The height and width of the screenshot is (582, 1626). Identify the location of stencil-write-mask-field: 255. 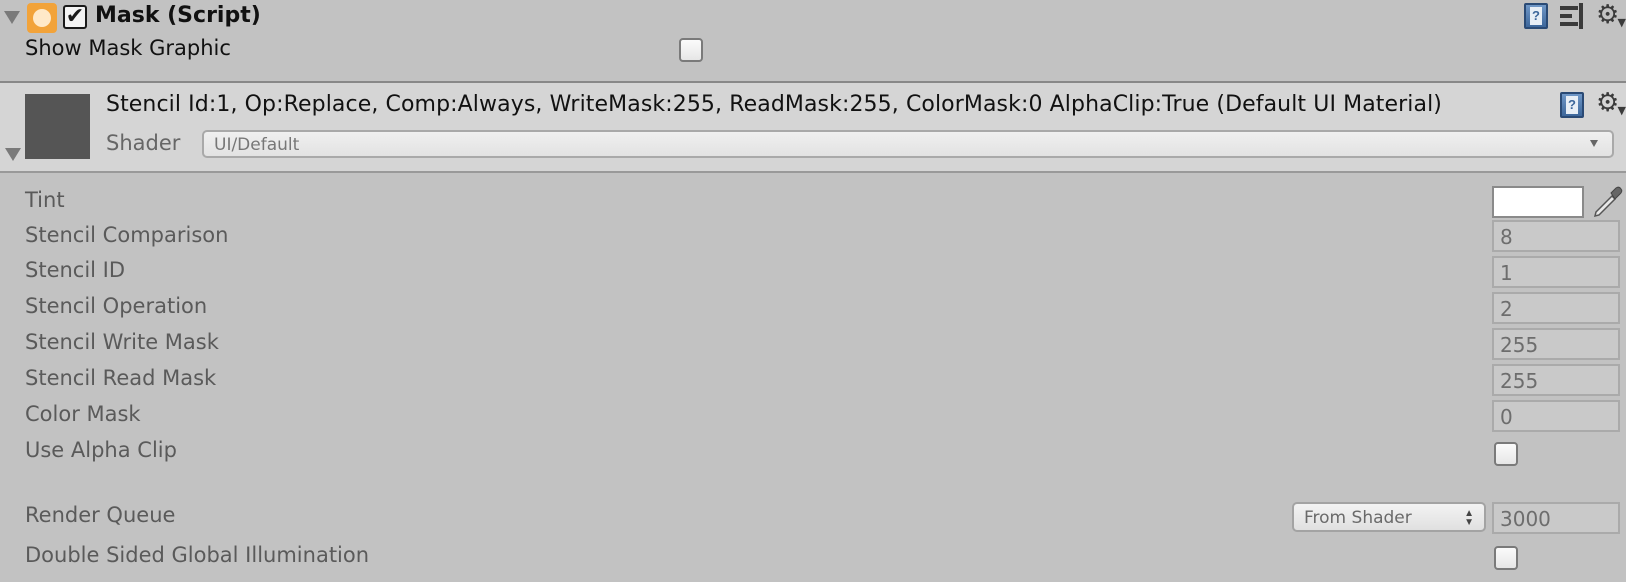
(1556, 344).